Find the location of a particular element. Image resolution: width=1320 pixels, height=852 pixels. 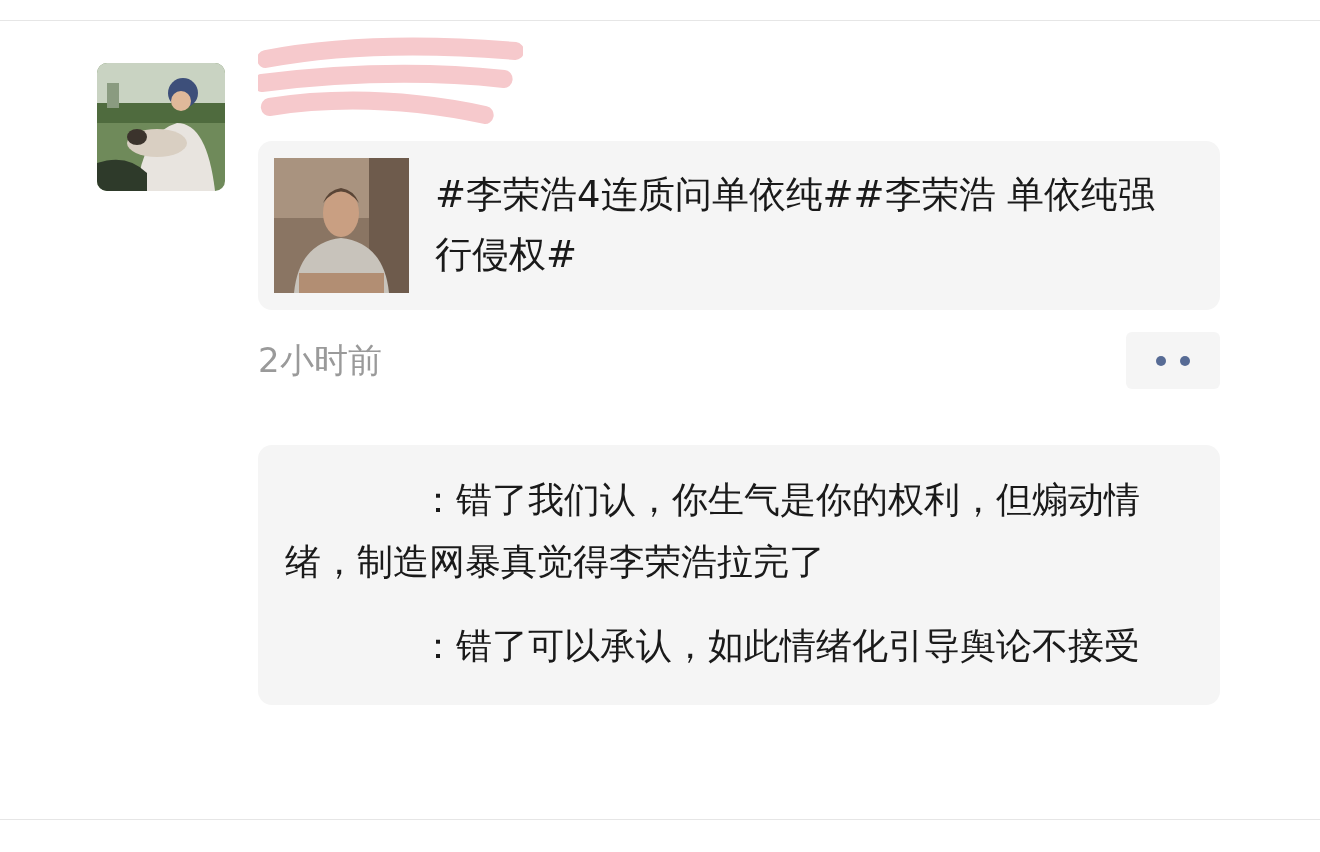

post-time: 2小时前 is located at coordinates (320, 360).